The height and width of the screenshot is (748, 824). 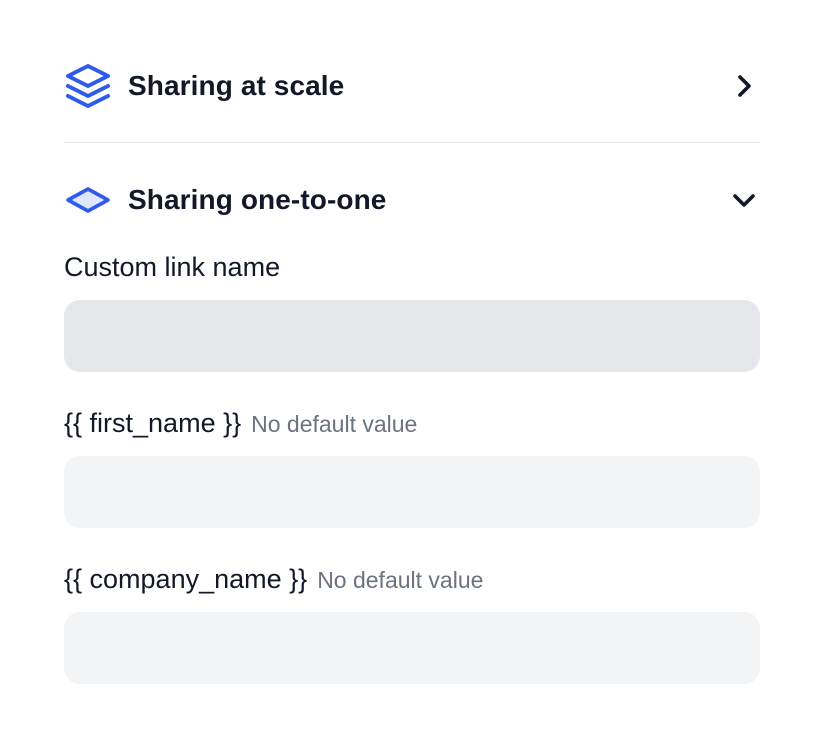 What do you see at coordinates (412, 142) in the screenshot?
I see `section-divider` at bounding box center [412, 142].